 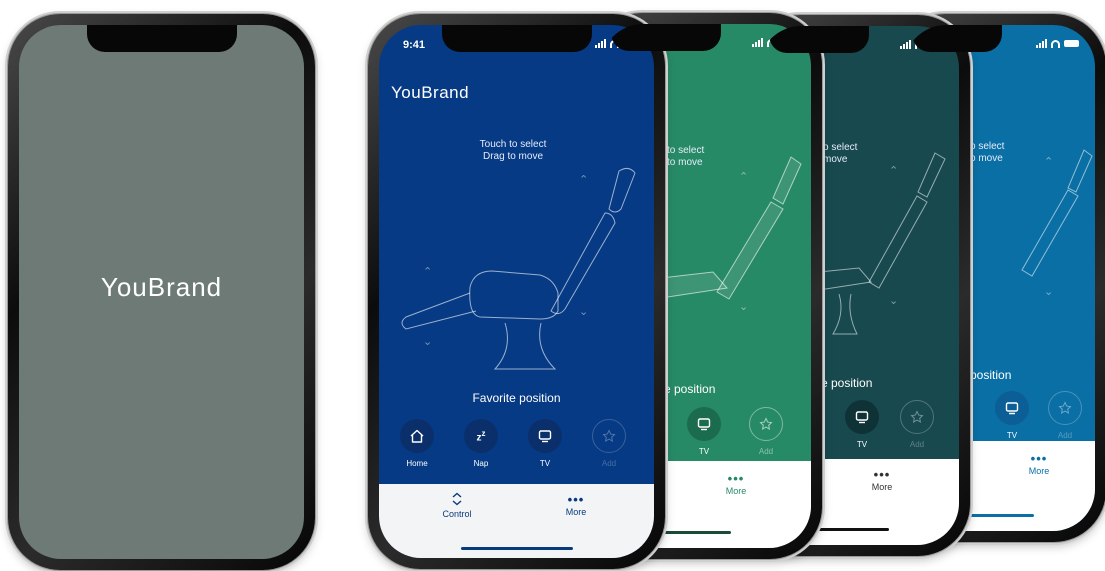 What do you see at coordinates (417, 443) in the screenshot?
I see `preset-home: Home` at bounding box center [417, 443].